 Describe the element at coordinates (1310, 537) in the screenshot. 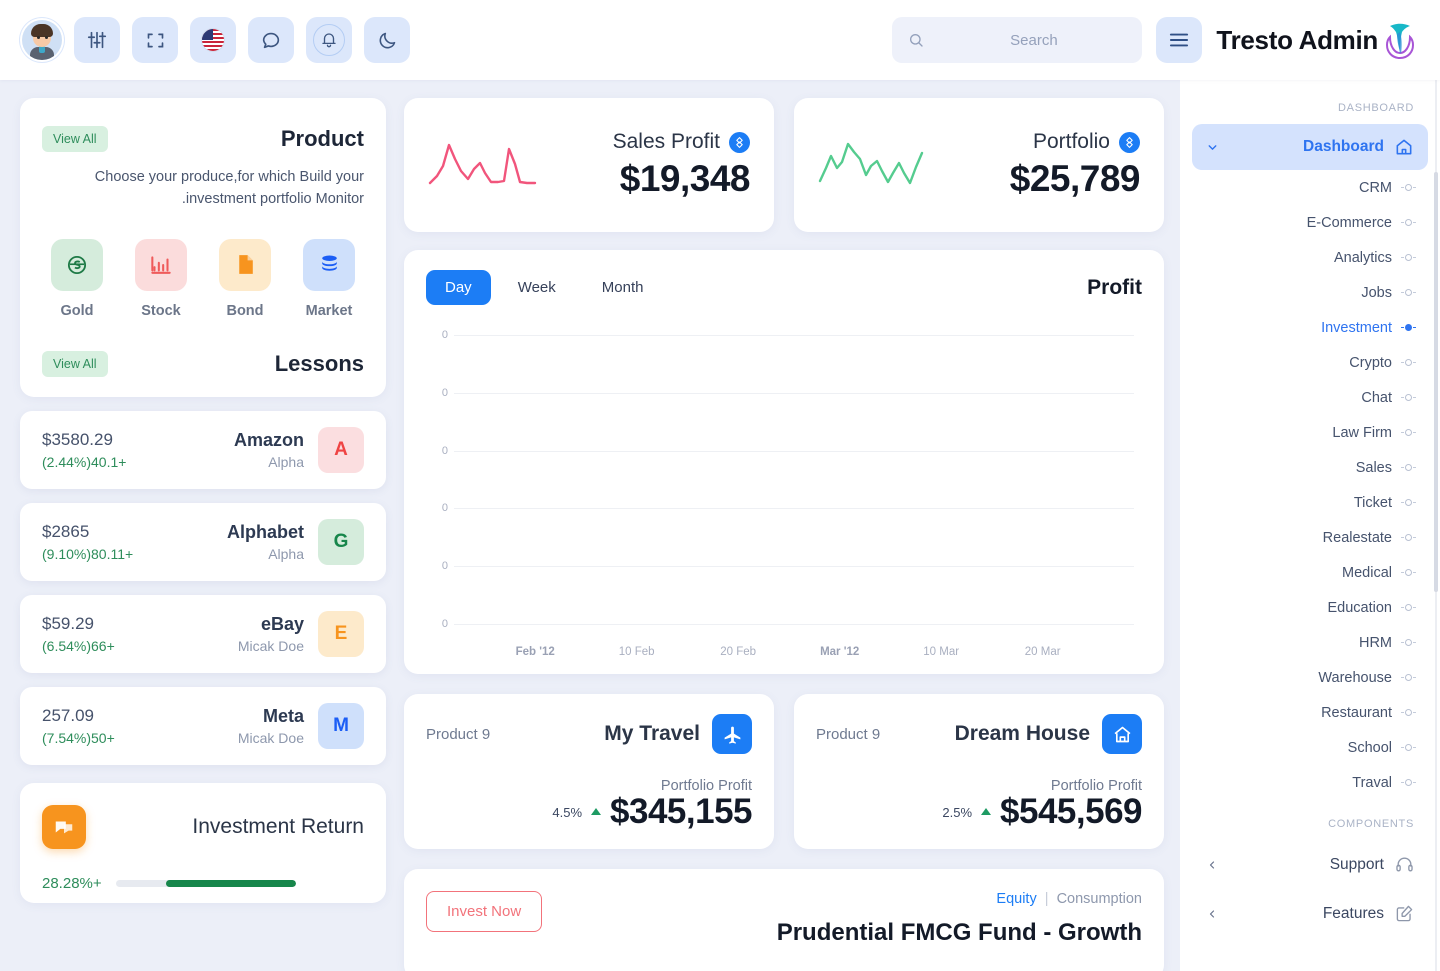

I see `sidebar-item-realestate: Realestate` at that location.